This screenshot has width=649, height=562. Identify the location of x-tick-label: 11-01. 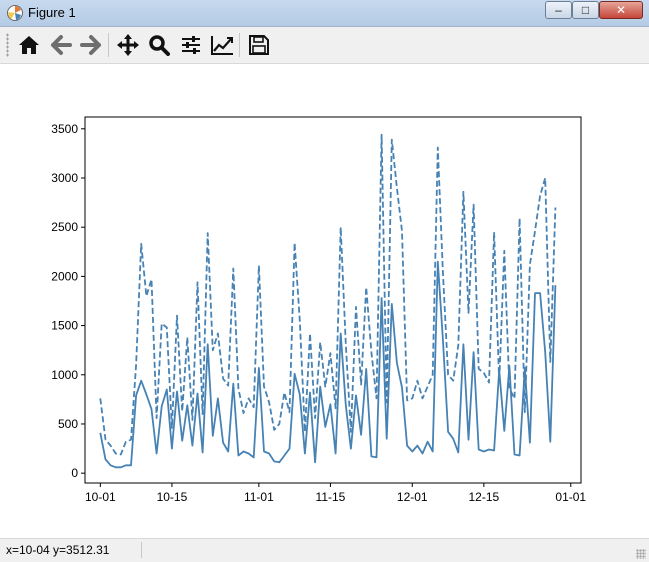
(259, 497).